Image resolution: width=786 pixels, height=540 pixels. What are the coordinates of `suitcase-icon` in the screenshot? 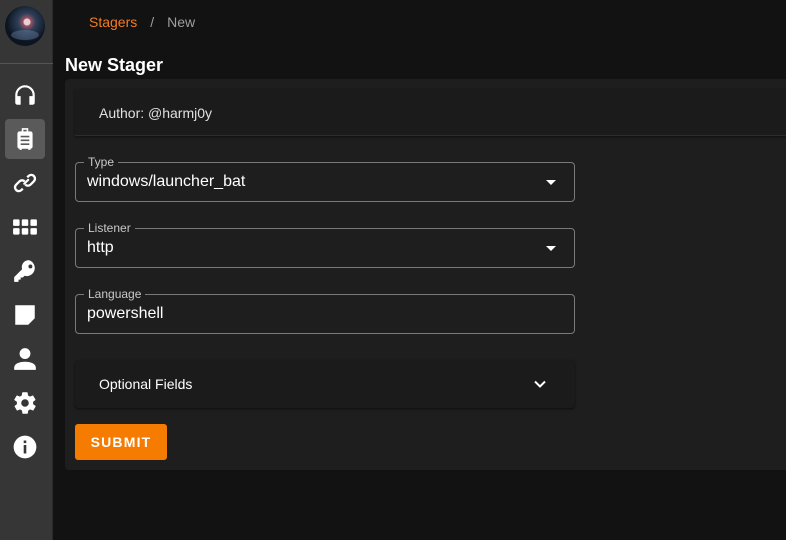 It's located at (25, 139).